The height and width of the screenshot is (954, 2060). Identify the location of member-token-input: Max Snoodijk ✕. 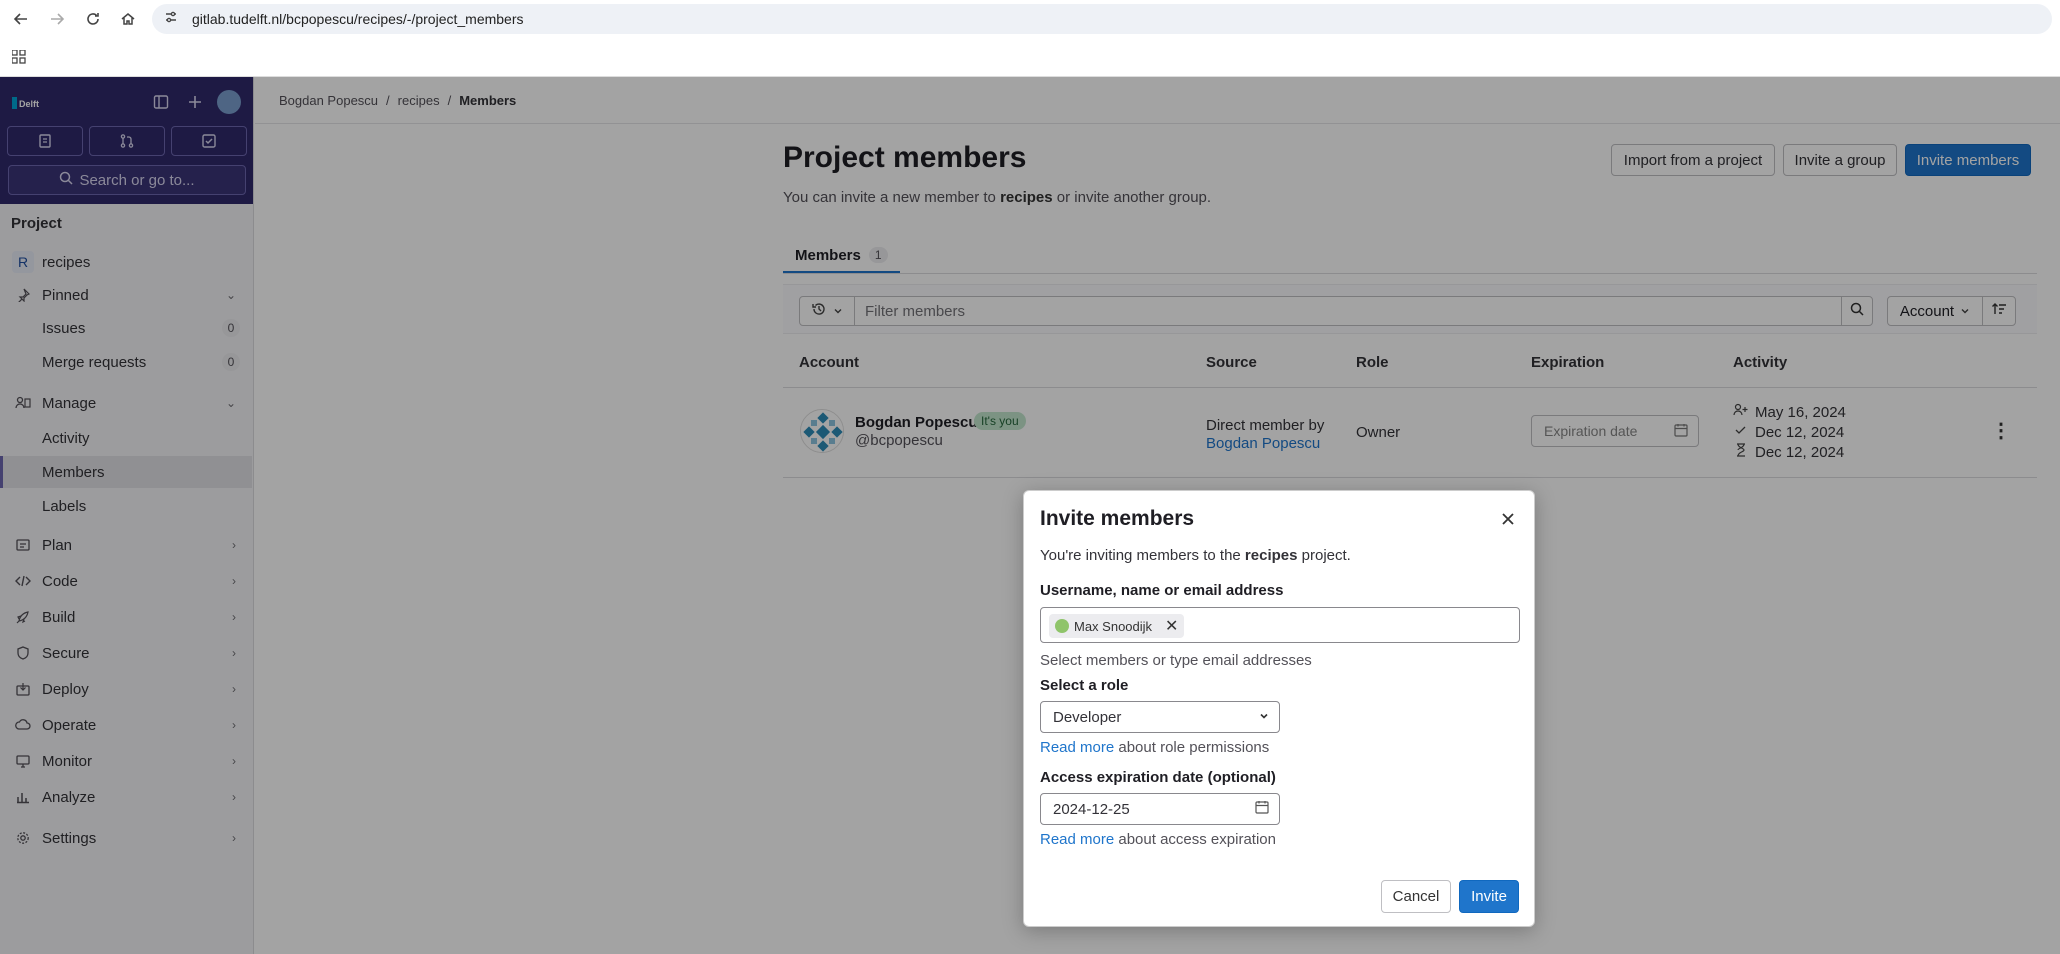
(1280, 625).